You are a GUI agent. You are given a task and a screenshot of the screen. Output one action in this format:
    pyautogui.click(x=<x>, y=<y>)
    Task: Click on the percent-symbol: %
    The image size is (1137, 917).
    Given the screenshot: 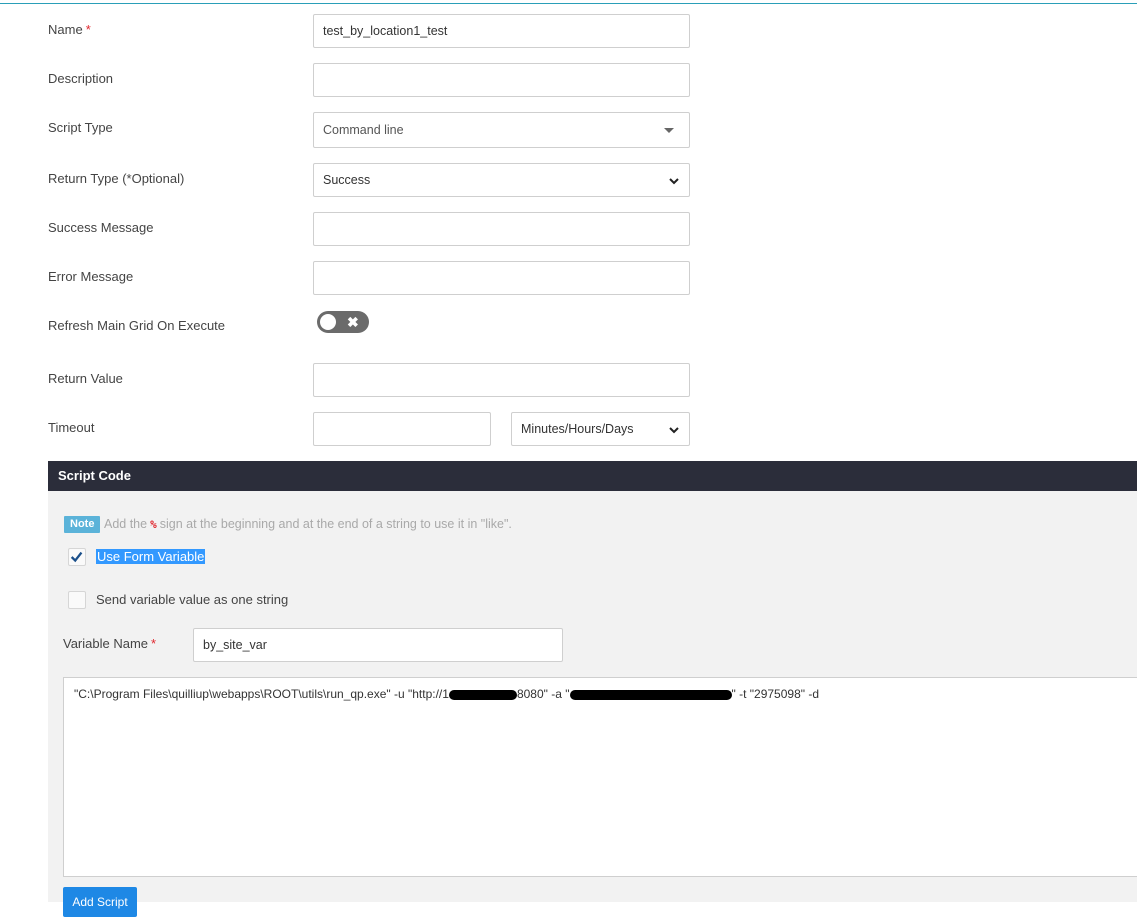 What is the action you would take?
    pyautogui.click(x=153, y=524)
    